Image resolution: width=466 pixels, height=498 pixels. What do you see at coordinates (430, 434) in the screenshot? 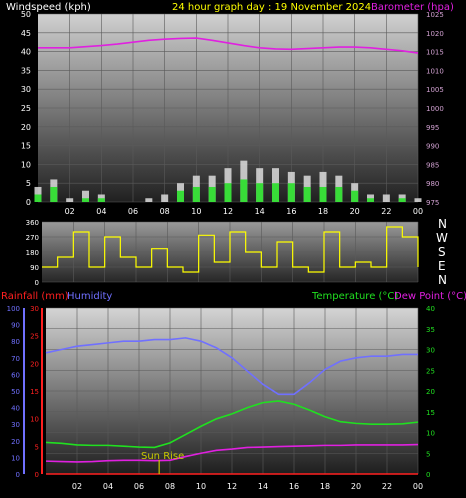
I see `temperature-tick-label: 10` at bounding box center [430, 434].